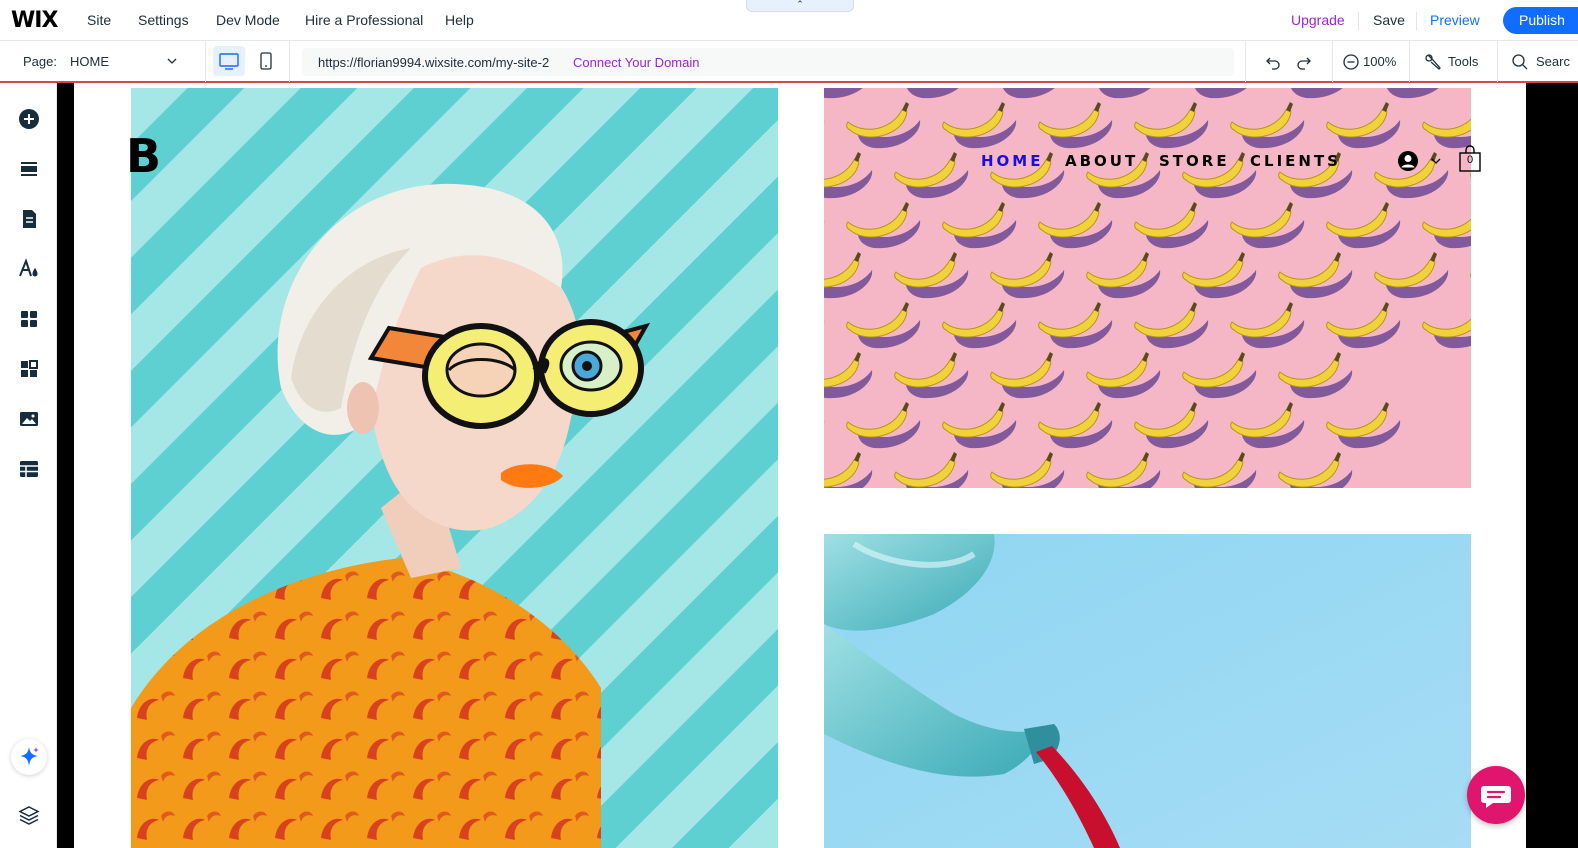 This screenshot has height=848, width=1578. I want to click on undo-icon, so click(1273, 62).